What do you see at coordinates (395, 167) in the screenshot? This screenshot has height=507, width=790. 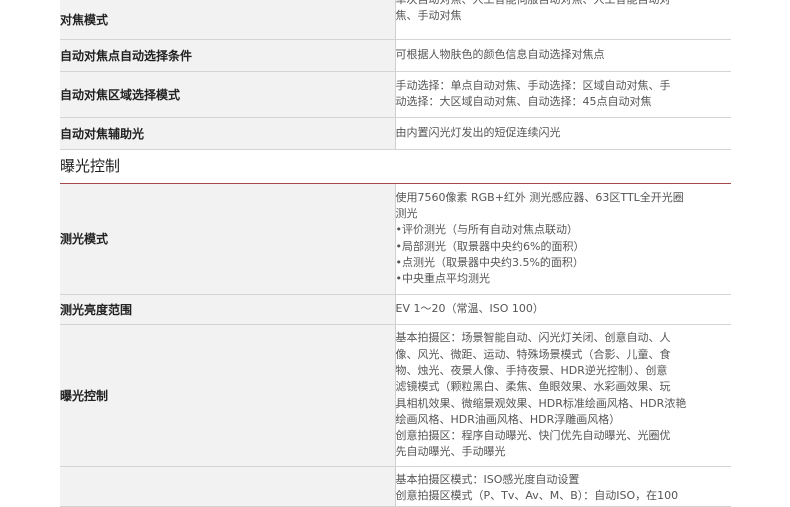 I see `section-title: 曝光控制` at bounding box center [395, 167].